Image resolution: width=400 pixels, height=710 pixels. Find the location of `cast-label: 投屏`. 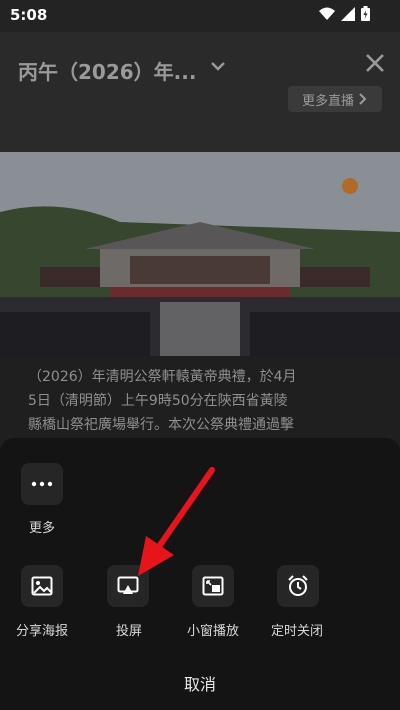

cast-label: 投屏 is located at coordinates (129, 631).